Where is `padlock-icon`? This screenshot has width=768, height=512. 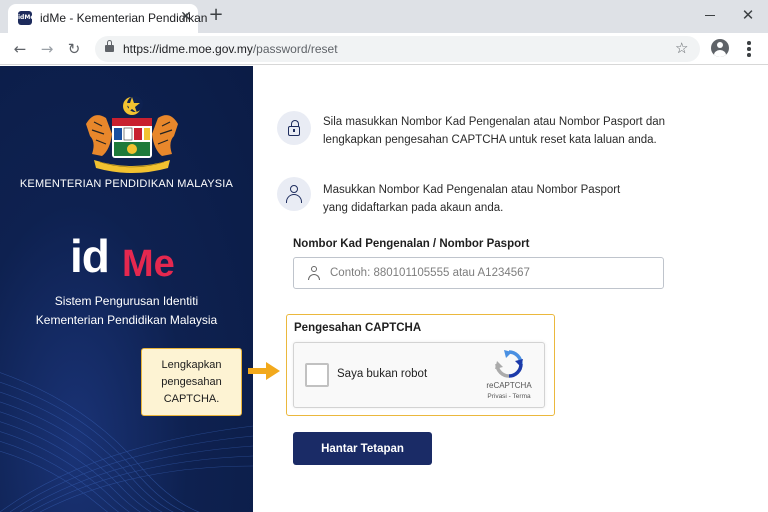 padlock-icon is located at coordinates (294, 128).